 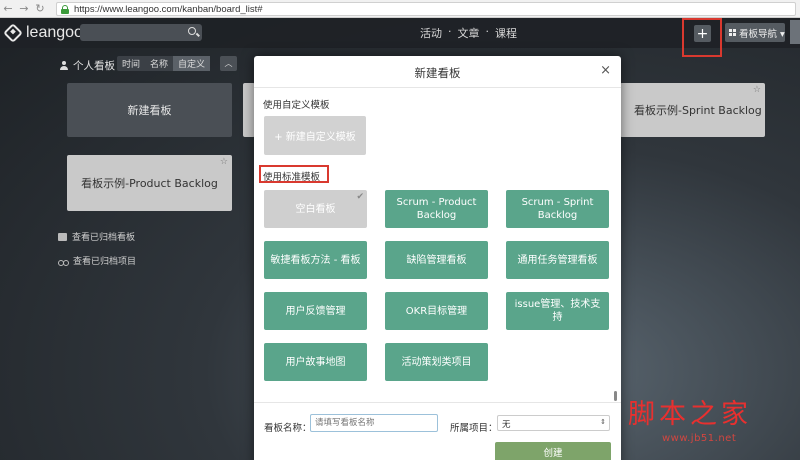 I want to click on template-label: OKR目标管理, so click(x=436, y=311).